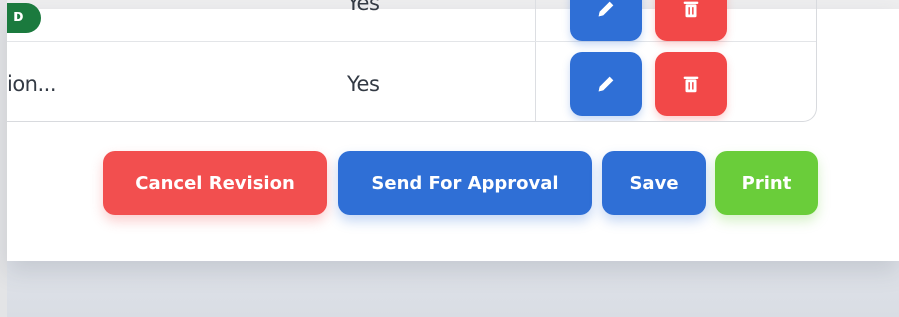  I want to click on cancel-revision-button: Cancel Revision, so click(215, 183).